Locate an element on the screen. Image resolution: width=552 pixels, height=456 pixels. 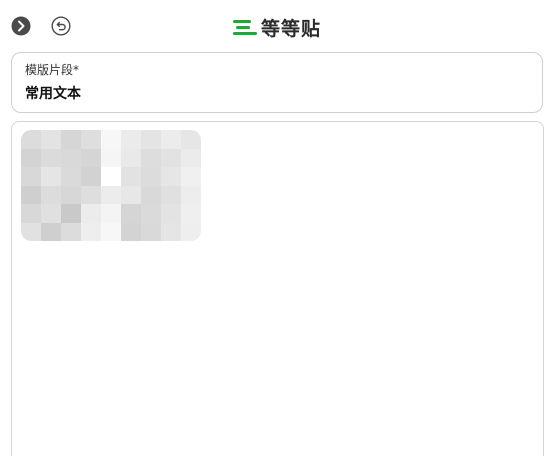
chevron-right-circle-icon is located at coordinates (21, 26).